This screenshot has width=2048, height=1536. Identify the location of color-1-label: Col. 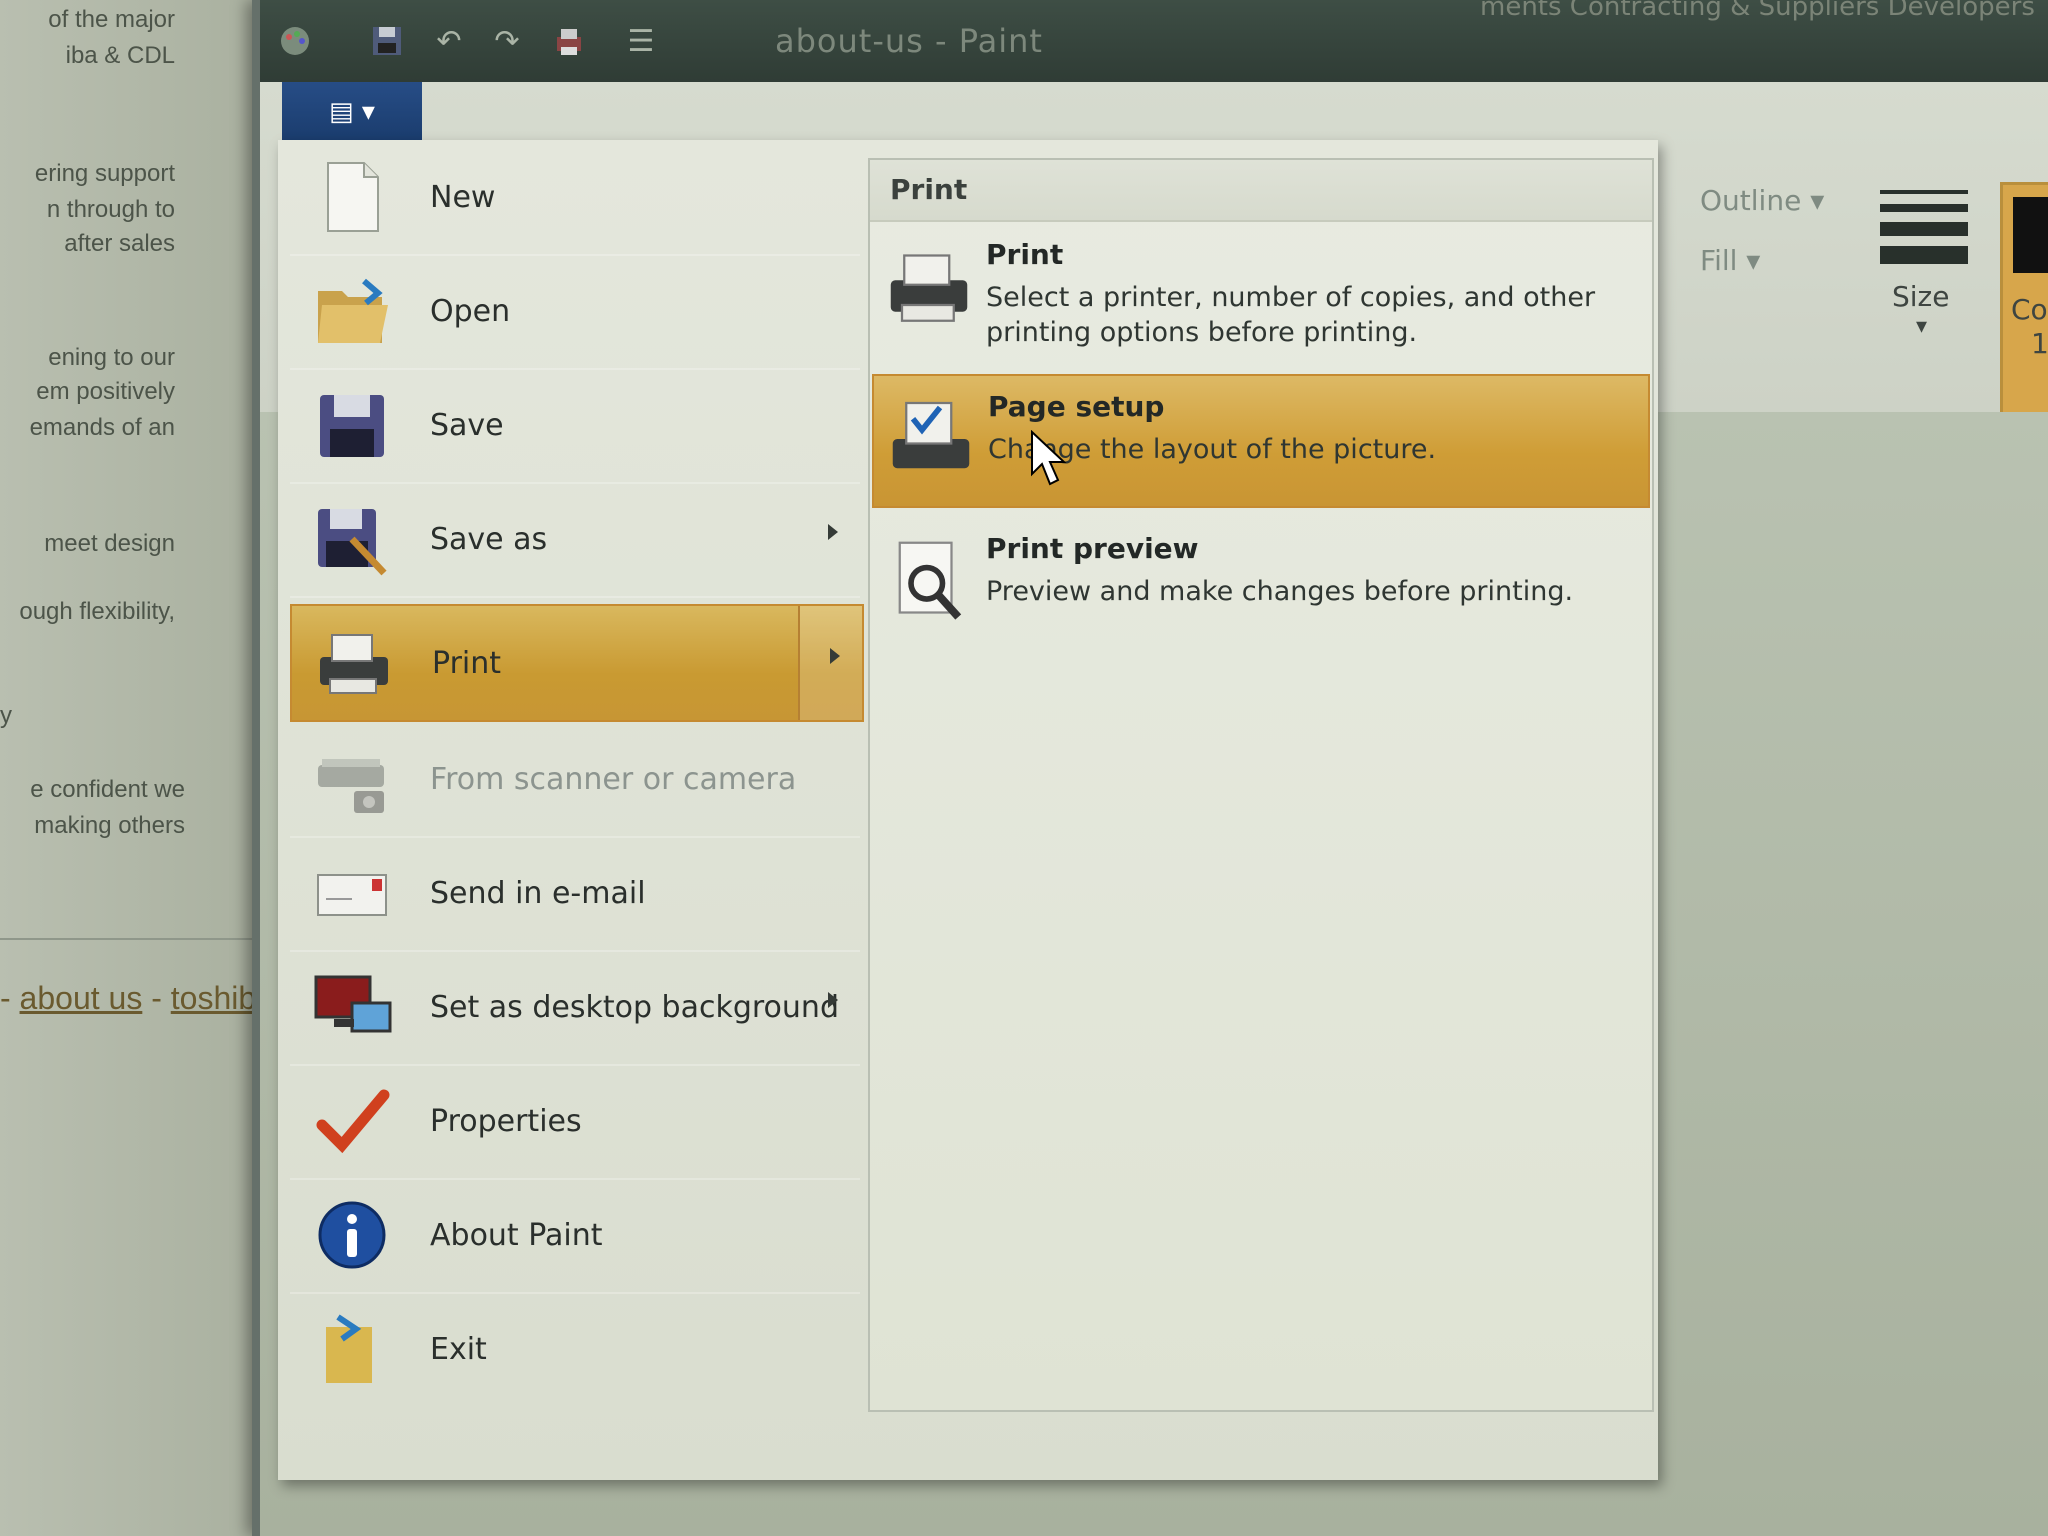
(2029, 309).